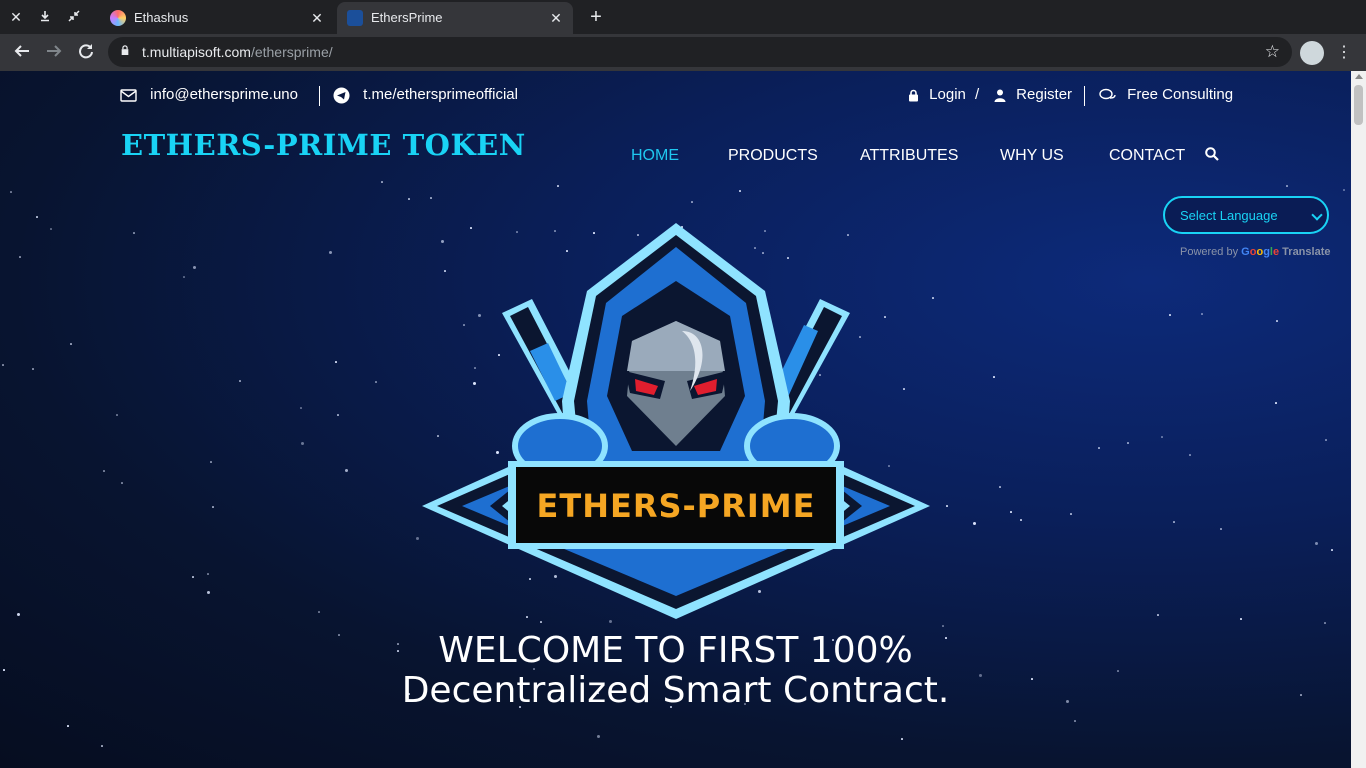  What do you see at coordinates (1344, 53) in the screenshot?
I see `browser-menu-icon: ⋮` at bounding box center [1344, 53].